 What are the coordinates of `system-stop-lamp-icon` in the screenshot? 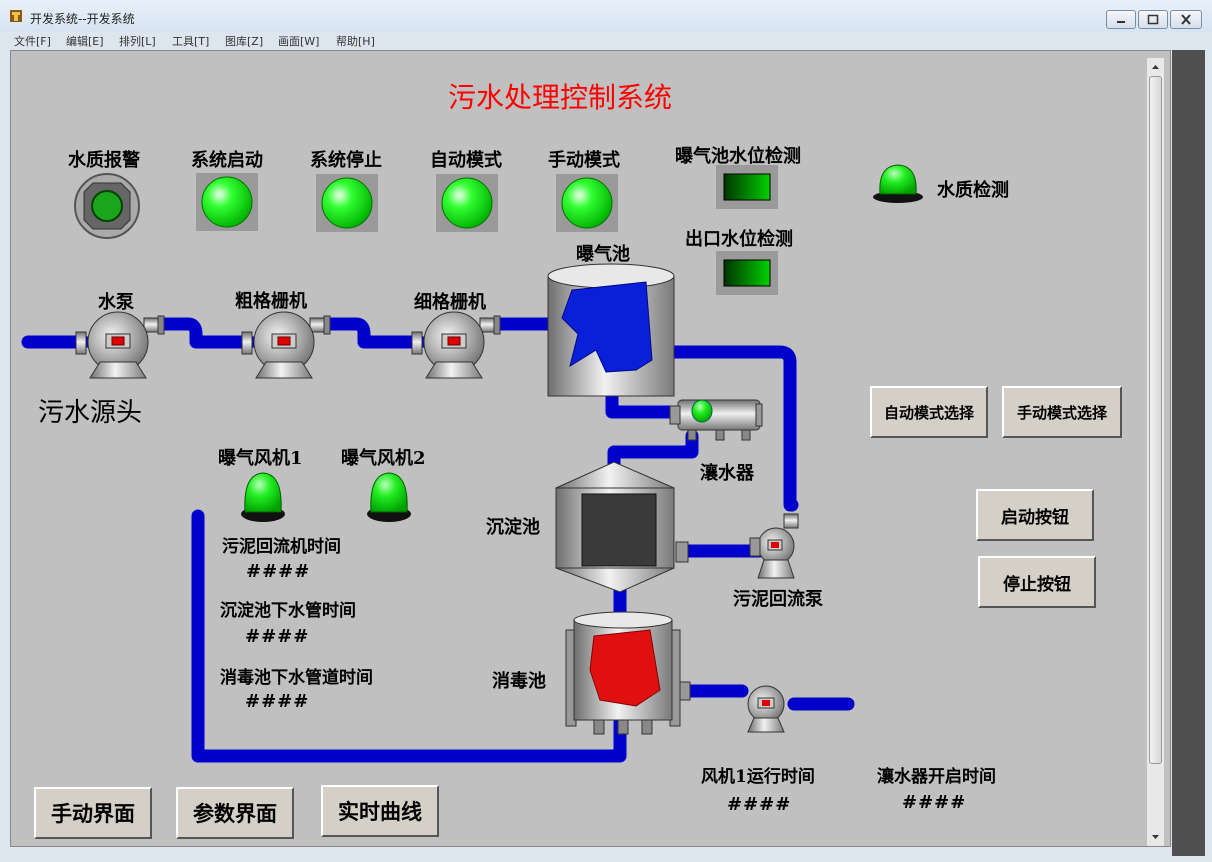 It's located at (347, 203).